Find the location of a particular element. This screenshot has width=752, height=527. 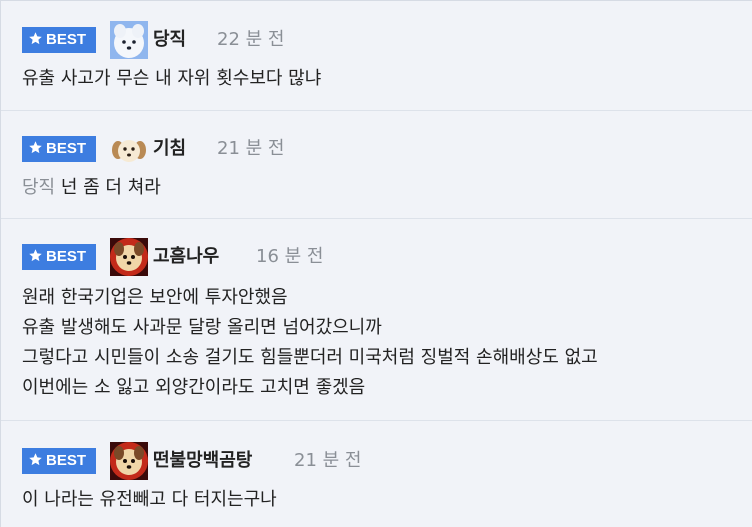

comment-text-line: 유출 발생해도 사과문 달랑 올리면 넘어갔으니까 is located at coordinates (202, 327).